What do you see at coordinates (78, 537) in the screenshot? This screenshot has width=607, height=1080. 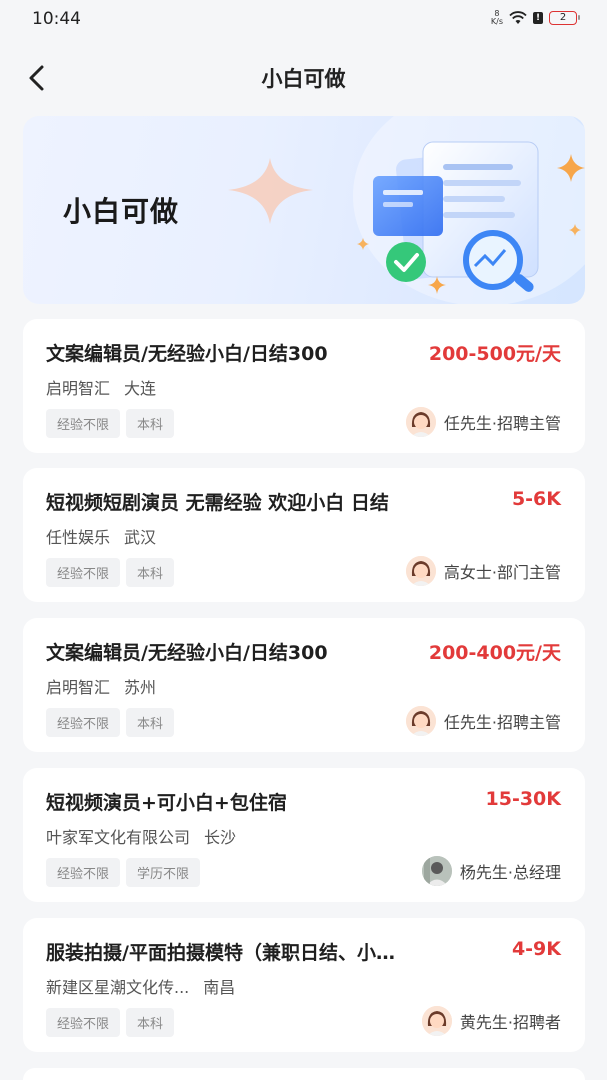 I see `company-name: 任性娱乐` at bounding box center [78, 537].